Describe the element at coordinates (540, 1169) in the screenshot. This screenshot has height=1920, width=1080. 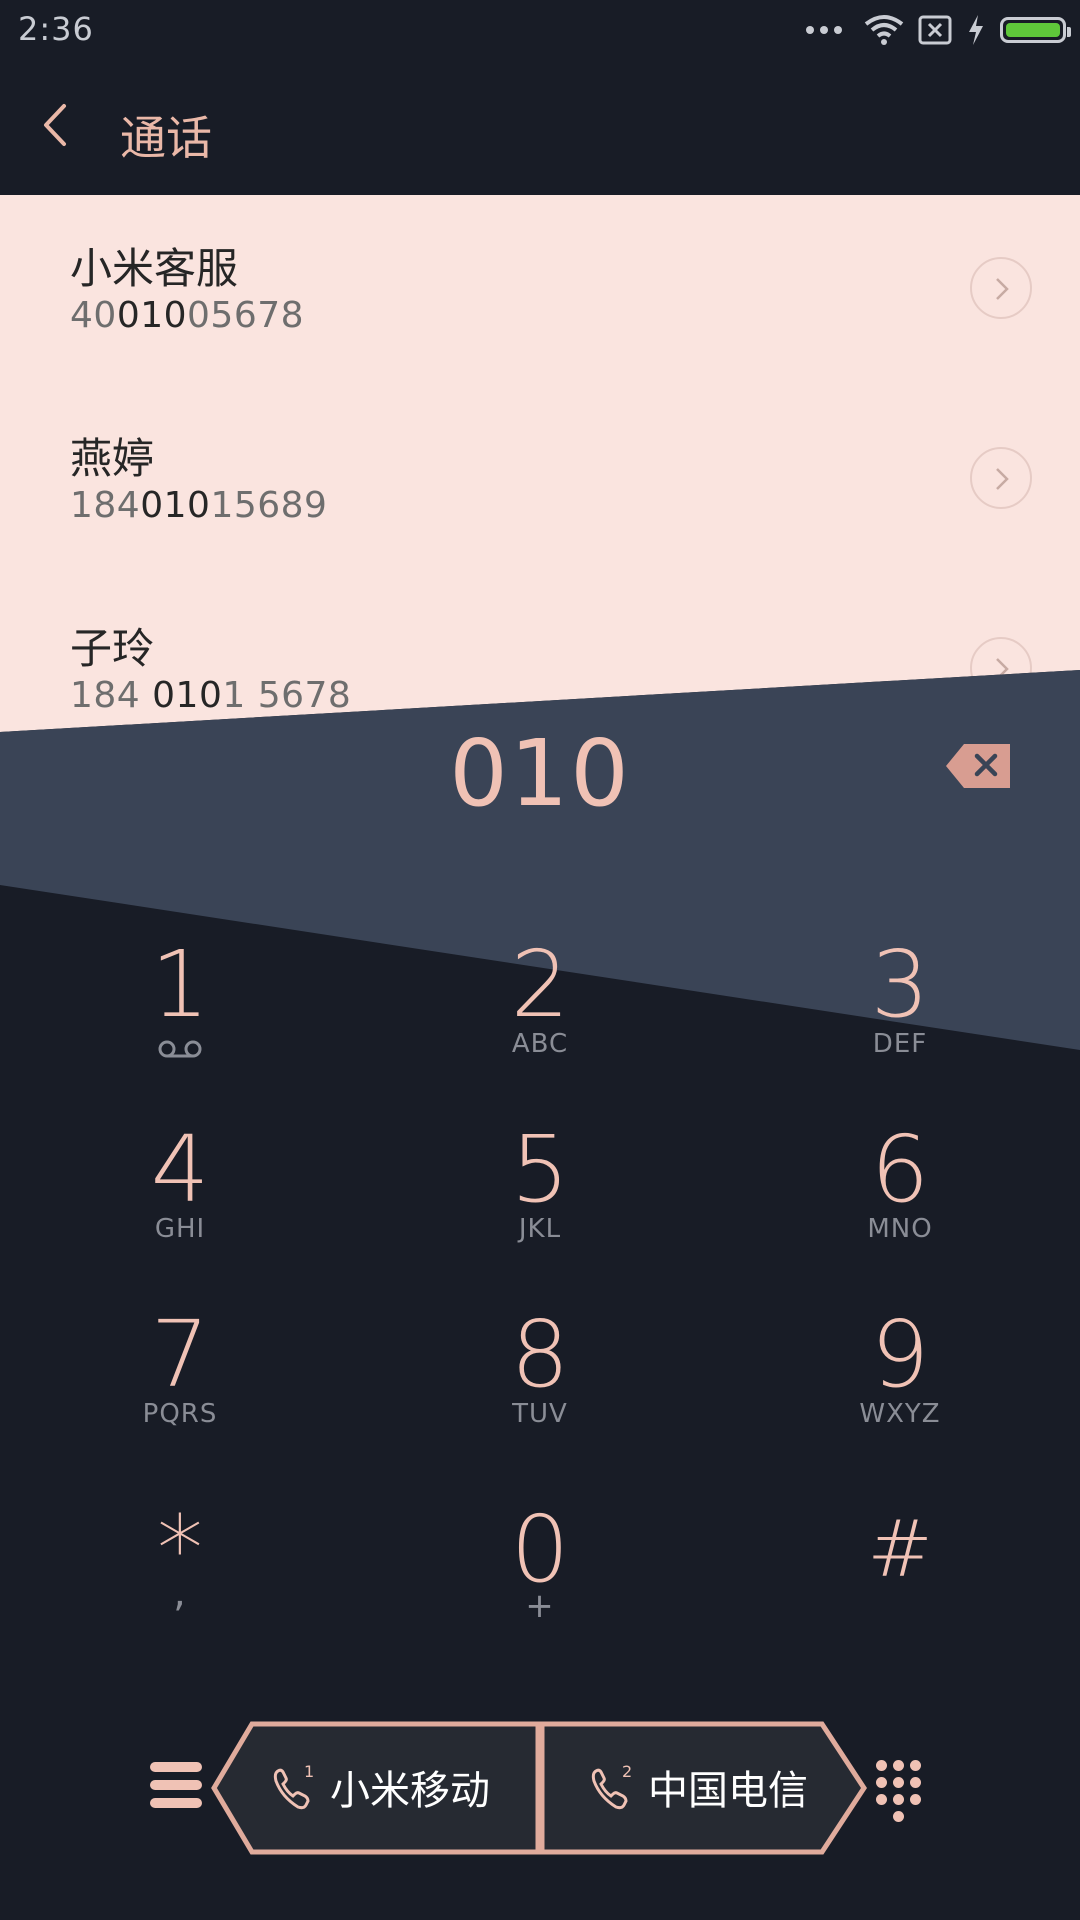
I see `key-digit: 5` at that location.